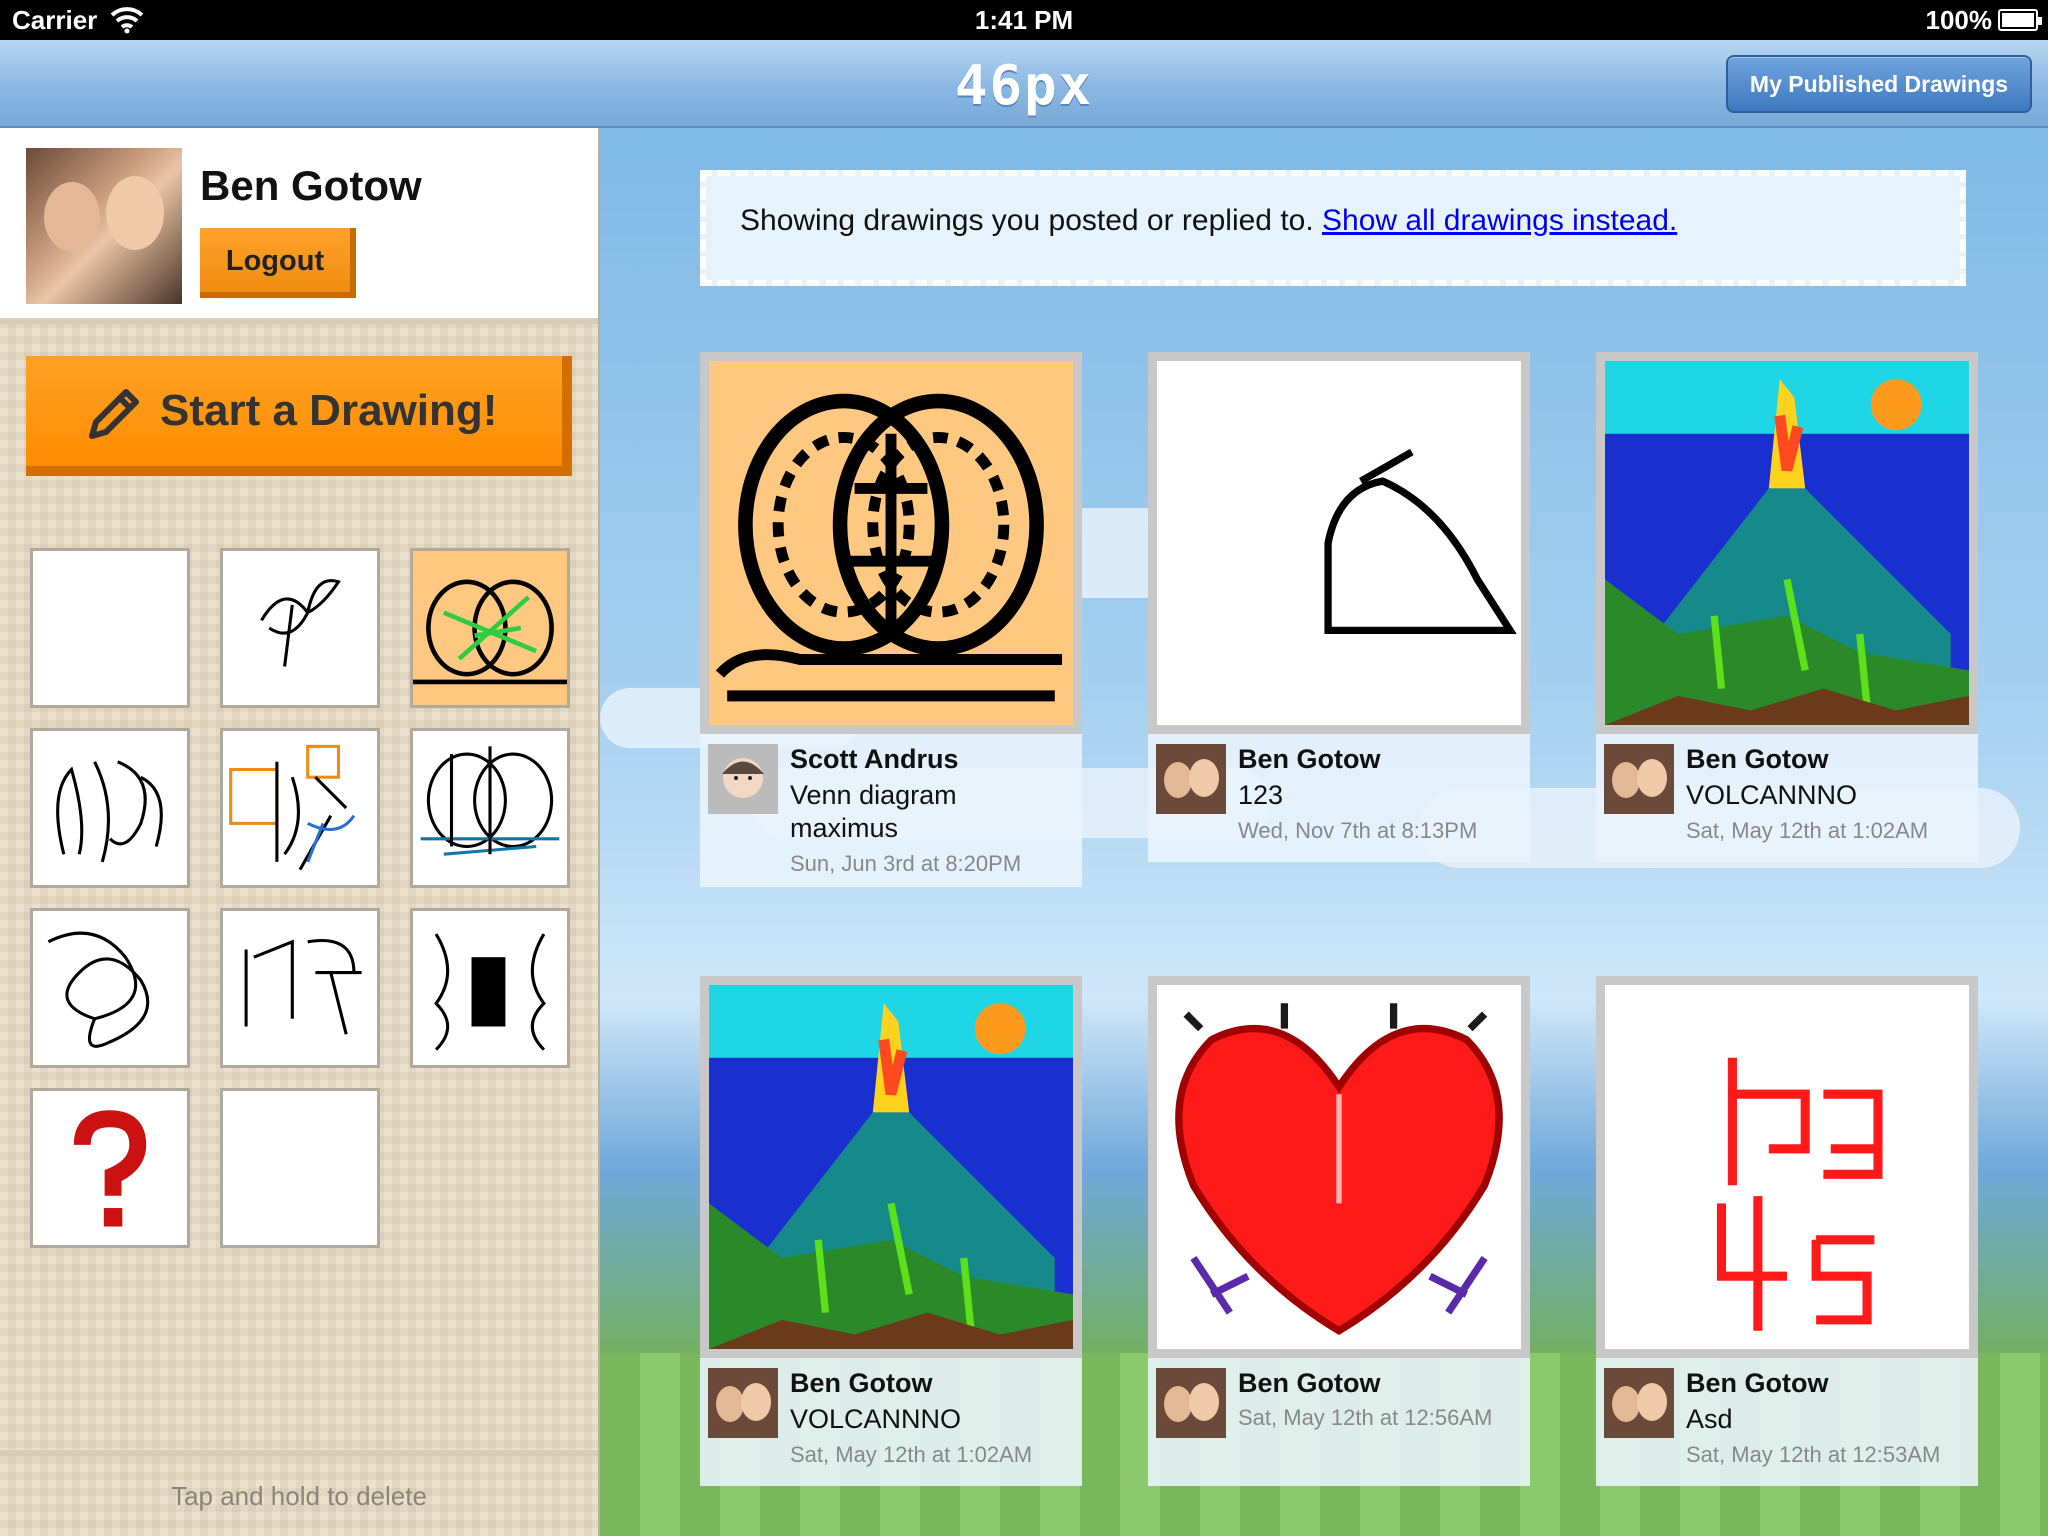 The image size is (2048, 1536). I want to click on drawing-meta: Ben Gotow Asd Sat, May 12th at 12:53AM, so click(1787, 1422).